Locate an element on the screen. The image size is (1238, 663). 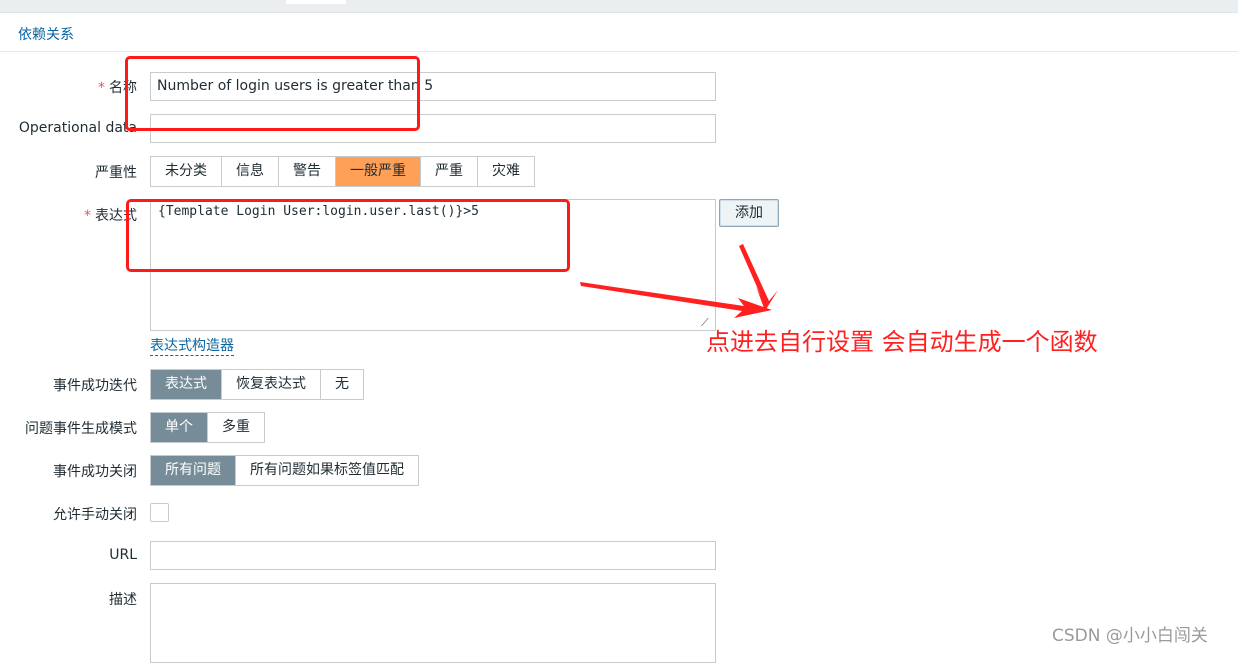
arrow-from-expression is located at coordinates (676, 300).